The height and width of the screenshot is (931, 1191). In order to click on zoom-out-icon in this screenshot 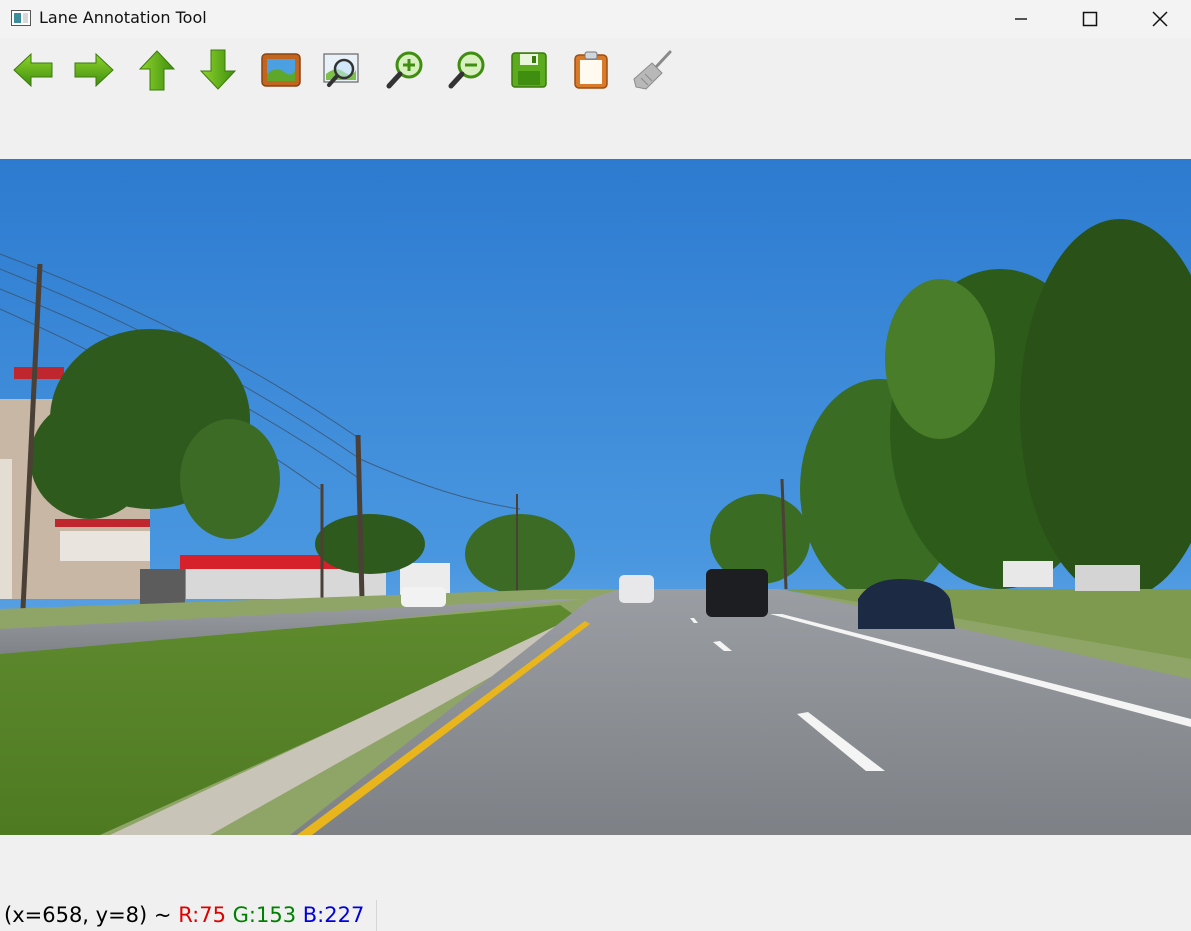, I will do `click(466, 70)`.